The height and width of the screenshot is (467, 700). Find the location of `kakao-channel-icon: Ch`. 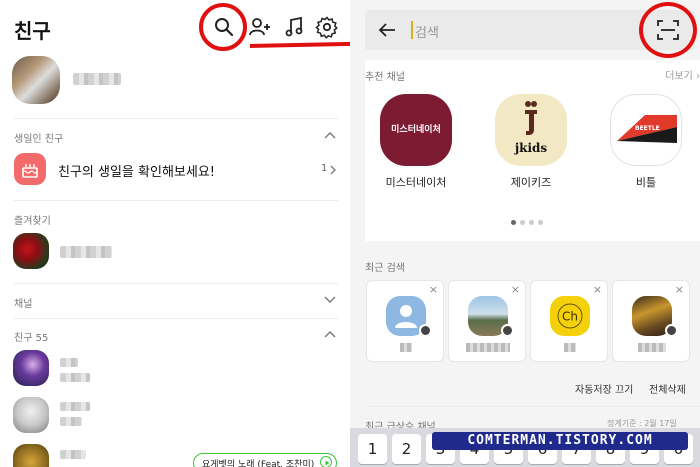

kakao-channel-icon: Ch is located at coordinates (570, 316).